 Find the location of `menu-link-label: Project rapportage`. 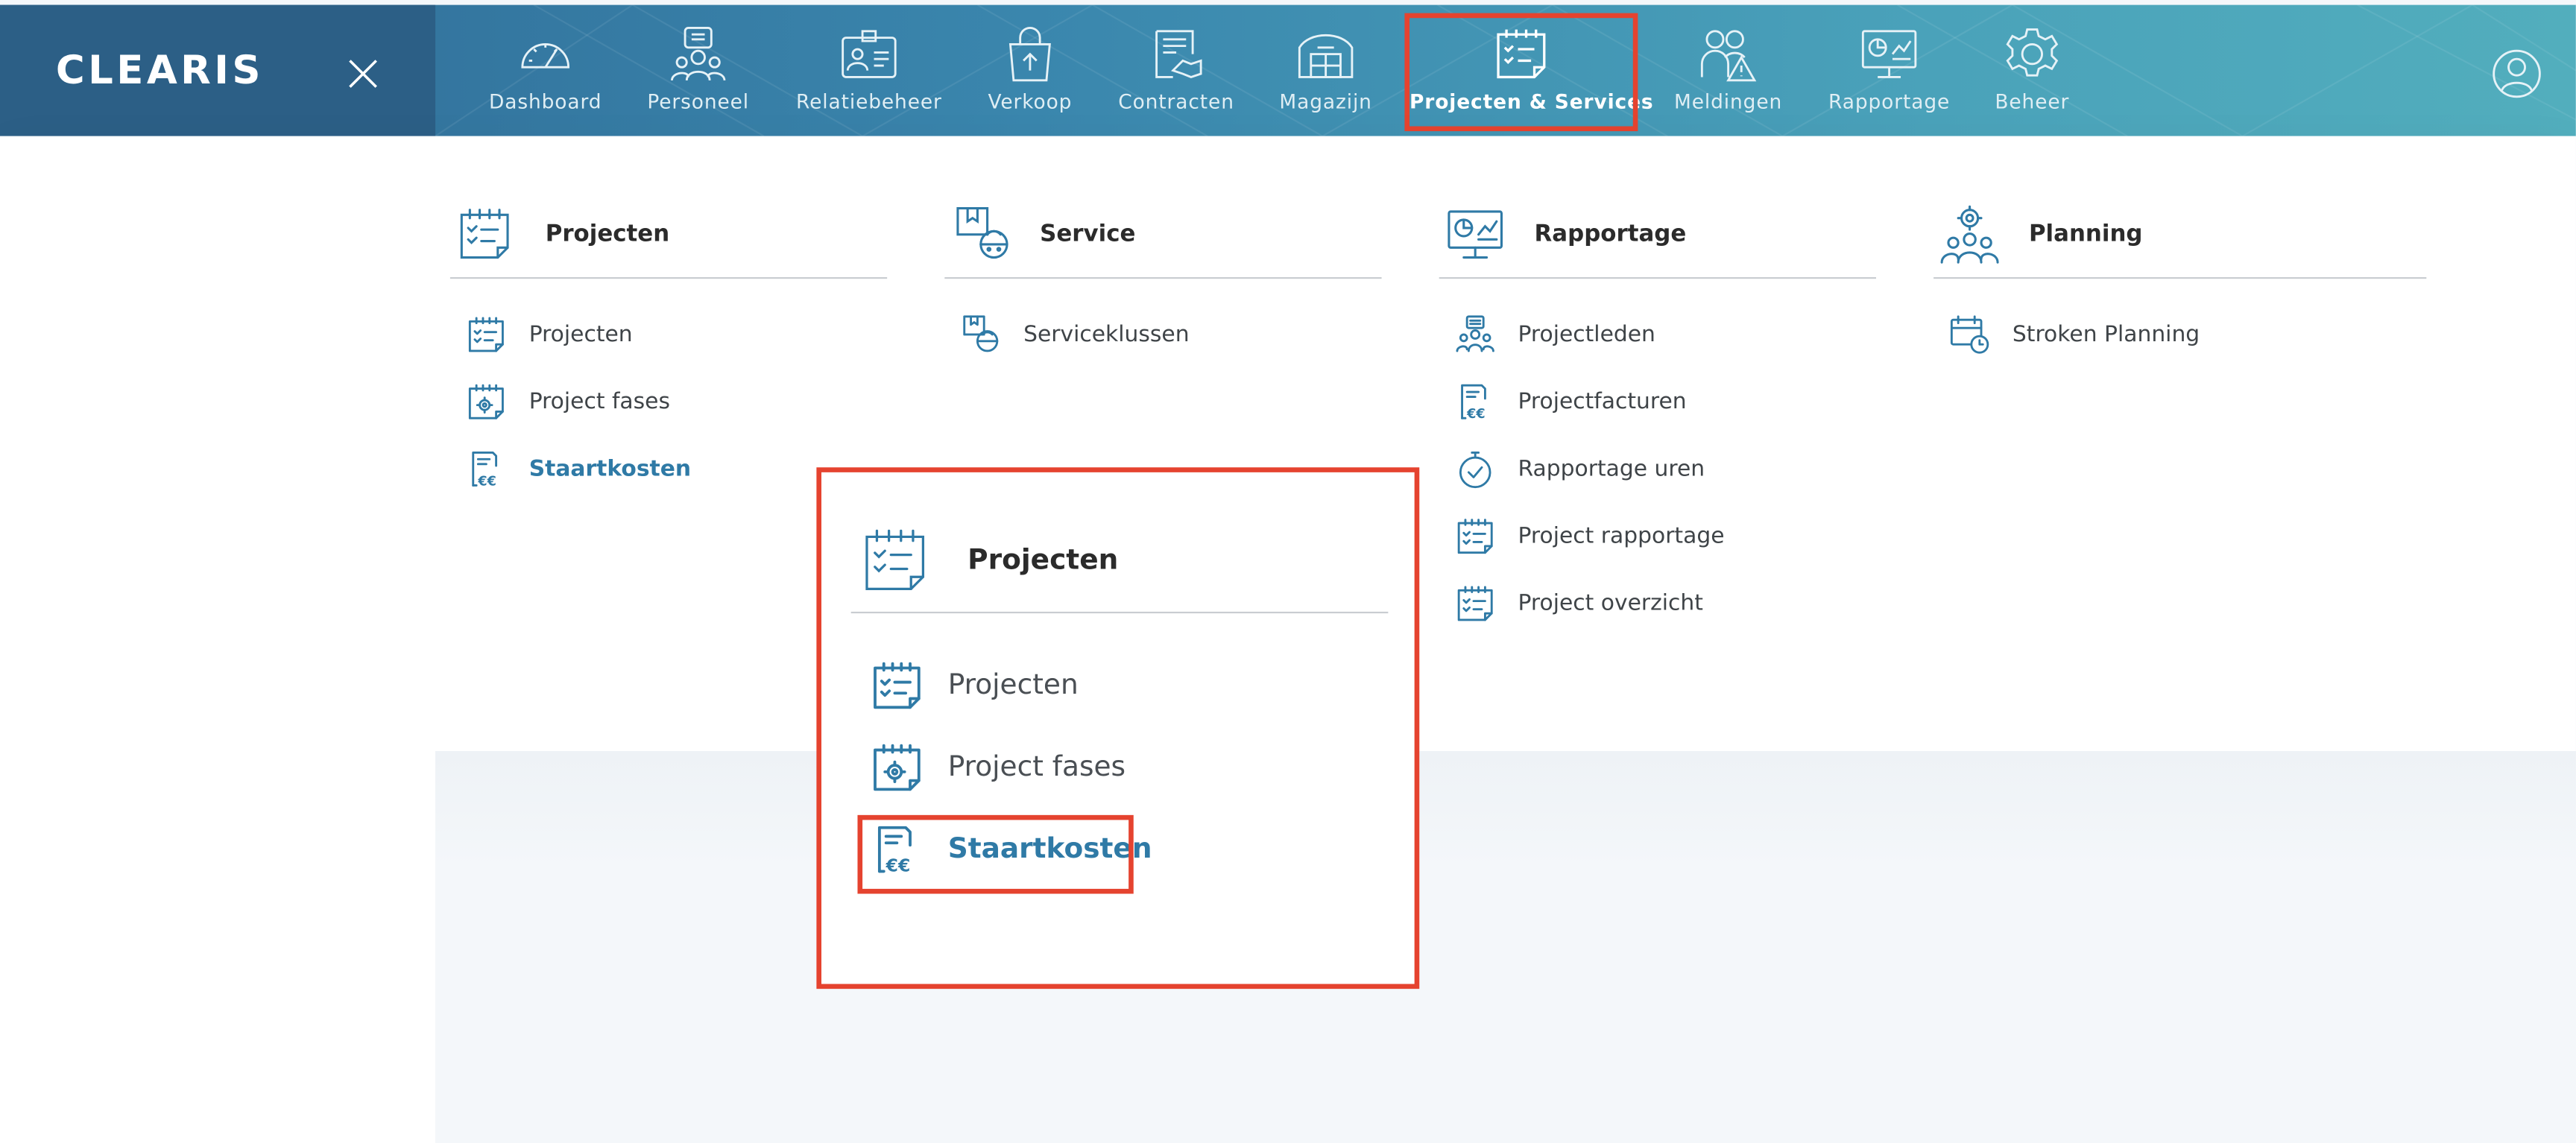

menu-link-label: Project rapportage is located at coordinates (1621, 536).